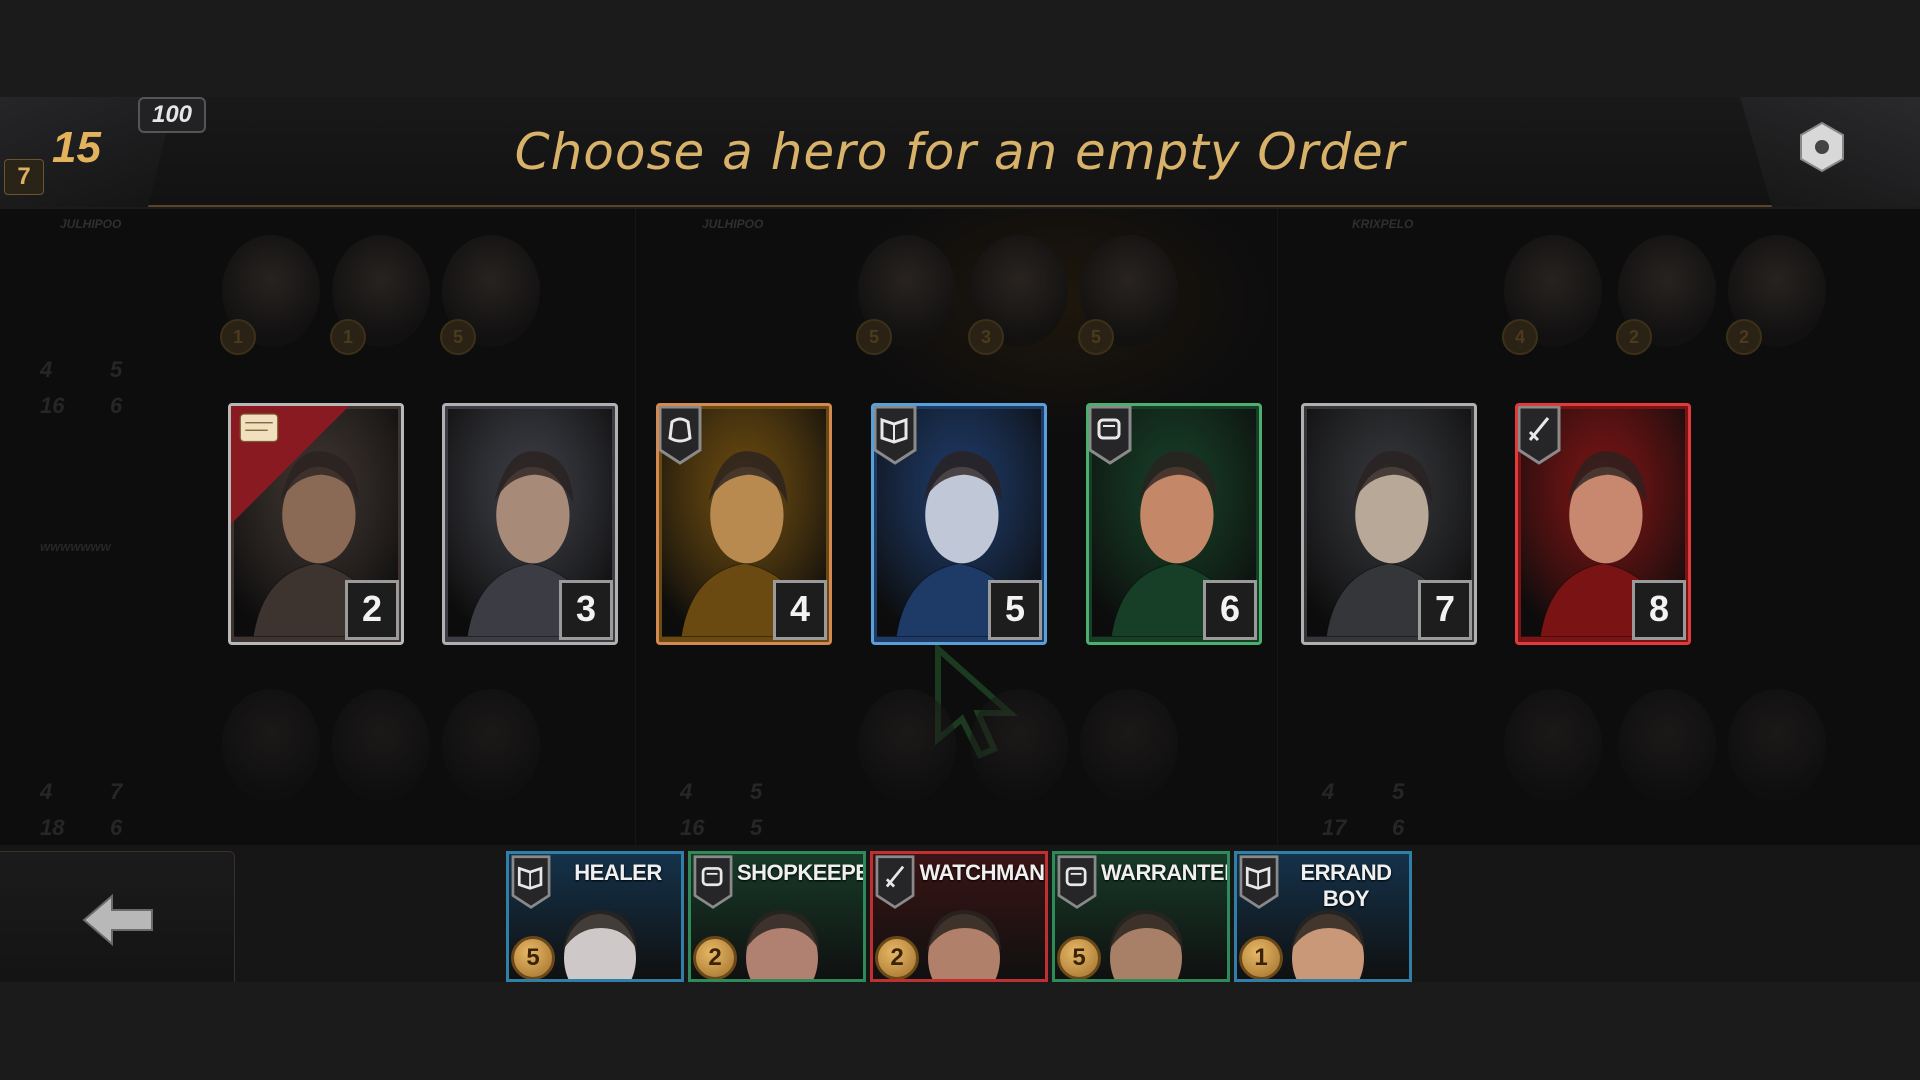 The width and height of the screenshot is (1920, 1080). What do you see at coordinates (530, 524) in the screenshot?
I see `hero-card: 3` at bounding box center [530, 524].